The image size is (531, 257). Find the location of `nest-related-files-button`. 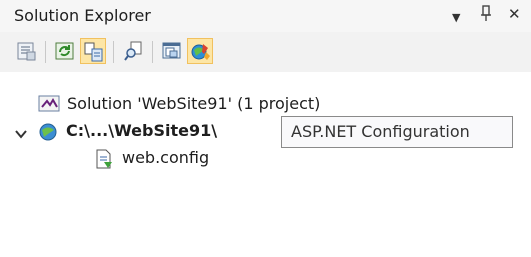

nest-related-files-button is located at coordinates (93, 51).